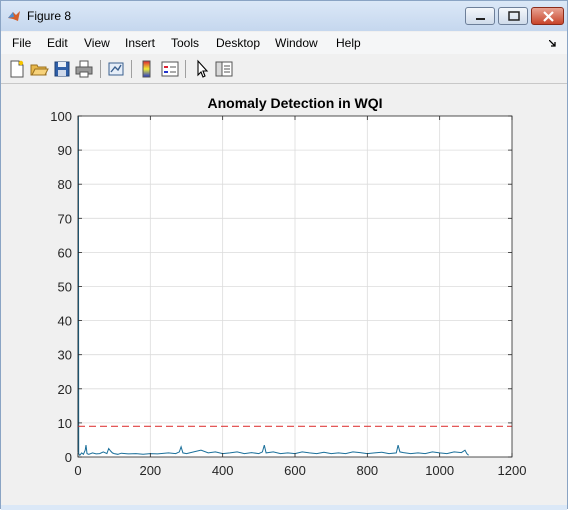 This screenshot has height=511, width=570. Describe the element at coordinates (480, 16) in the screenshot. I see `minimize-button` at that location.